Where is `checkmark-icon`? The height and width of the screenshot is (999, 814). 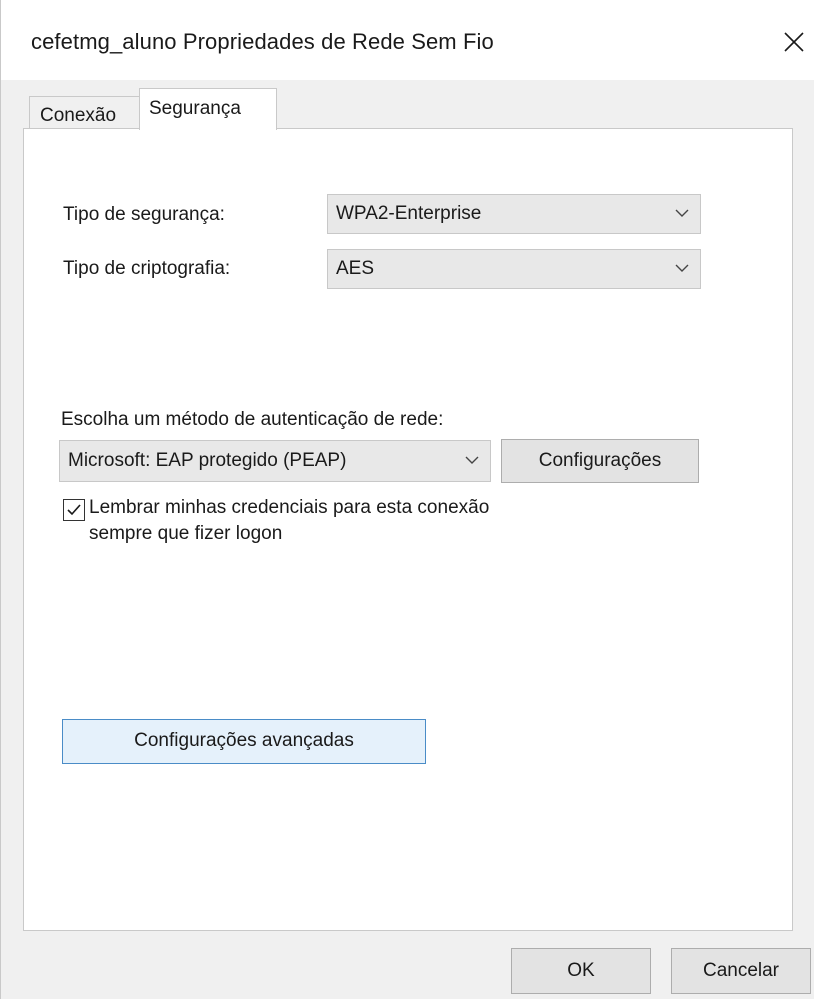
checkmark-icon is located at coordinates (74, 510).